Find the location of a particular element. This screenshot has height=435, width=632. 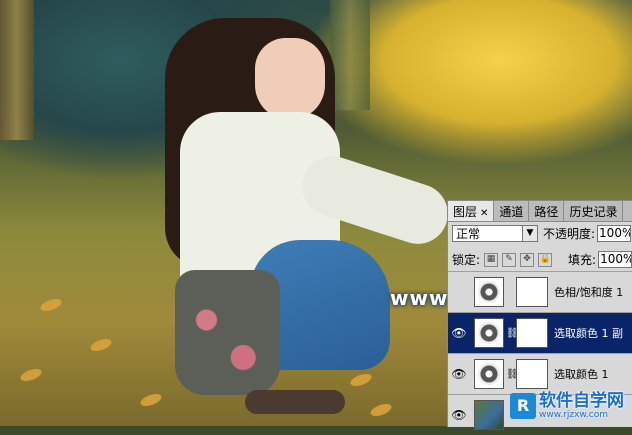

tab-label: 历史记录 is located at coordinates (593, 212).